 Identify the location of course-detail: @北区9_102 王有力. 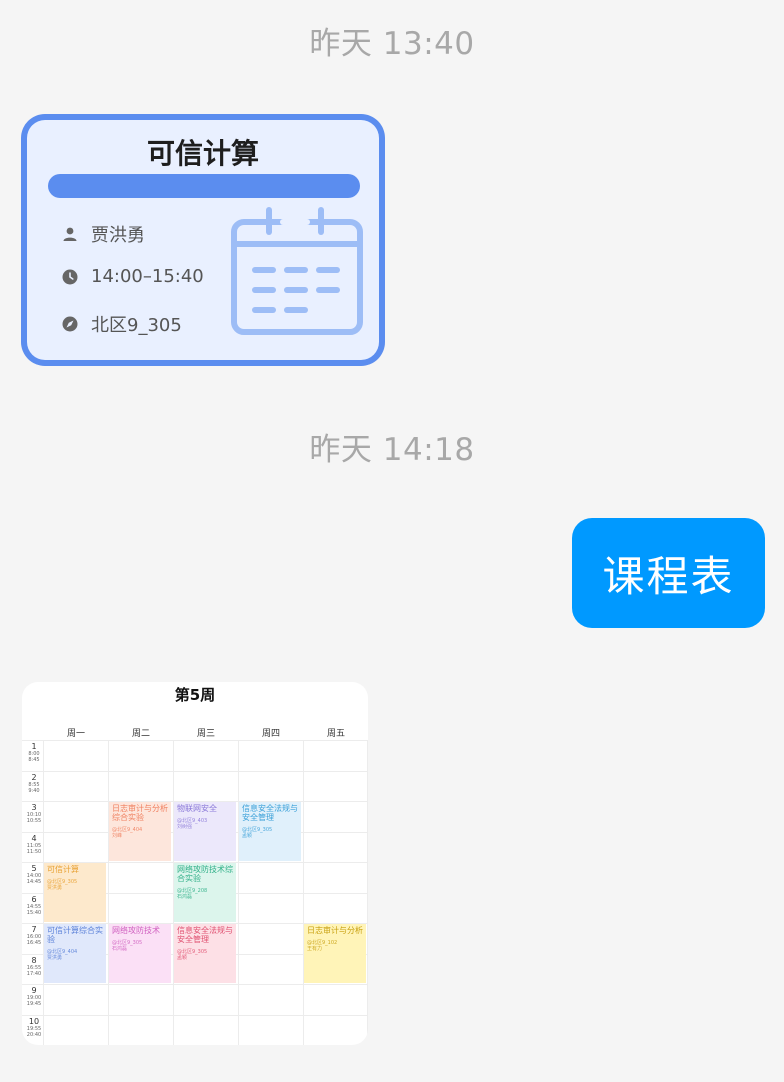
(335, 946).